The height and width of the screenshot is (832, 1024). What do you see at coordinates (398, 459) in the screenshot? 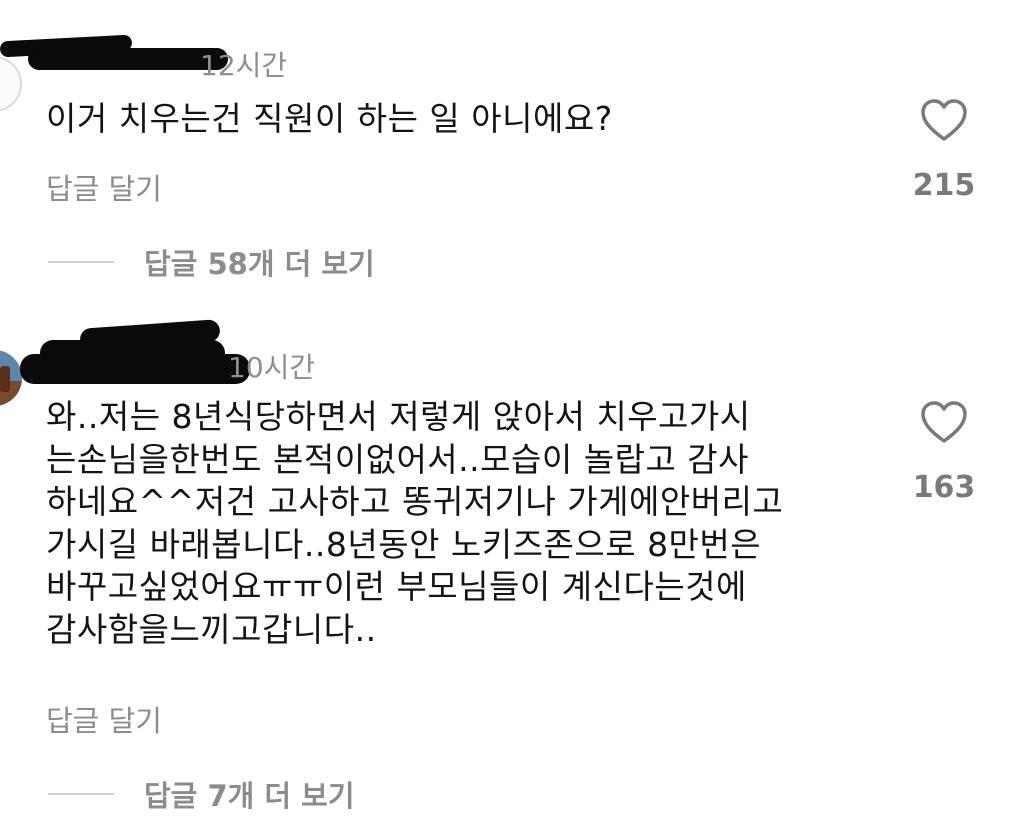
I see `comment-text-line: 는손님을한번도 본적이없어서..모습이 놀랍고 감사` at bounding box center [398, 459].